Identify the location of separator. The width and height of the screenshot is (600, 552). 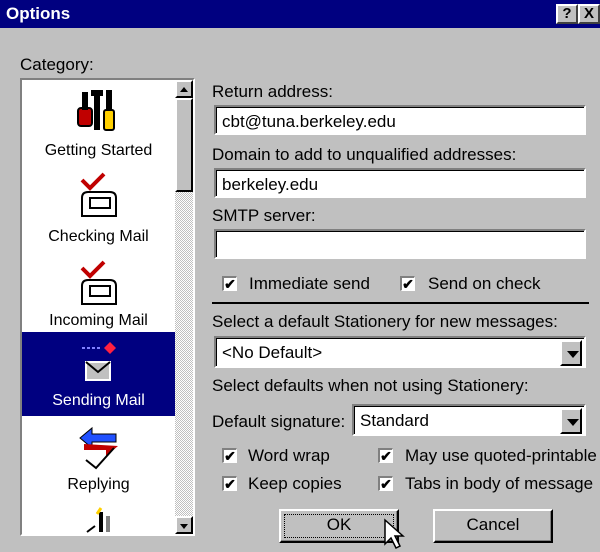
(400, 303).